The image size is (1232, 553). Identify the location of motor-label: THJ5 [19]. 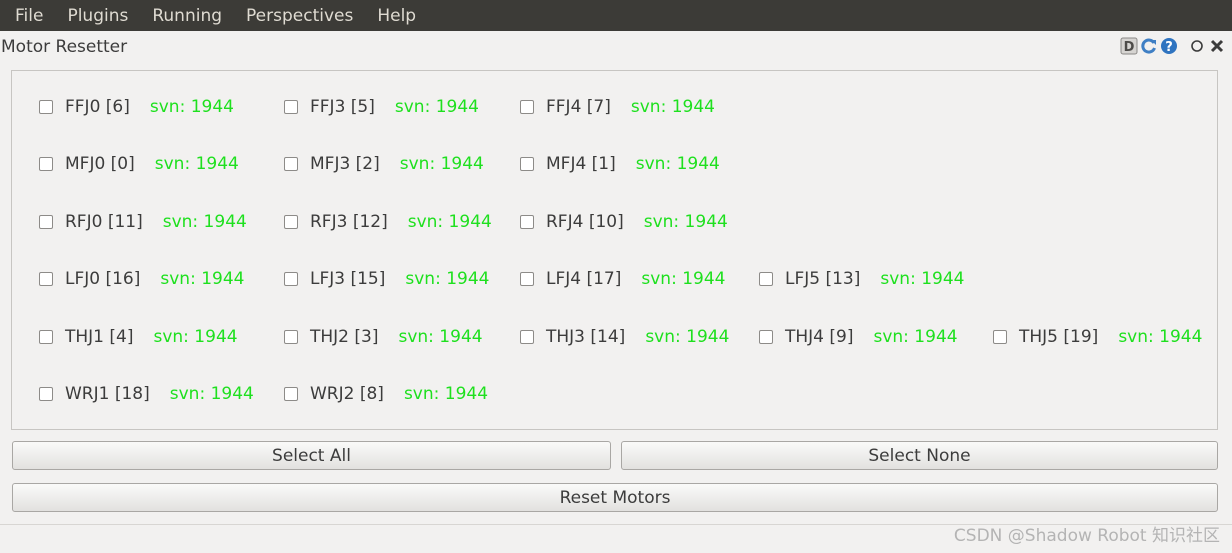
(1059, 337).